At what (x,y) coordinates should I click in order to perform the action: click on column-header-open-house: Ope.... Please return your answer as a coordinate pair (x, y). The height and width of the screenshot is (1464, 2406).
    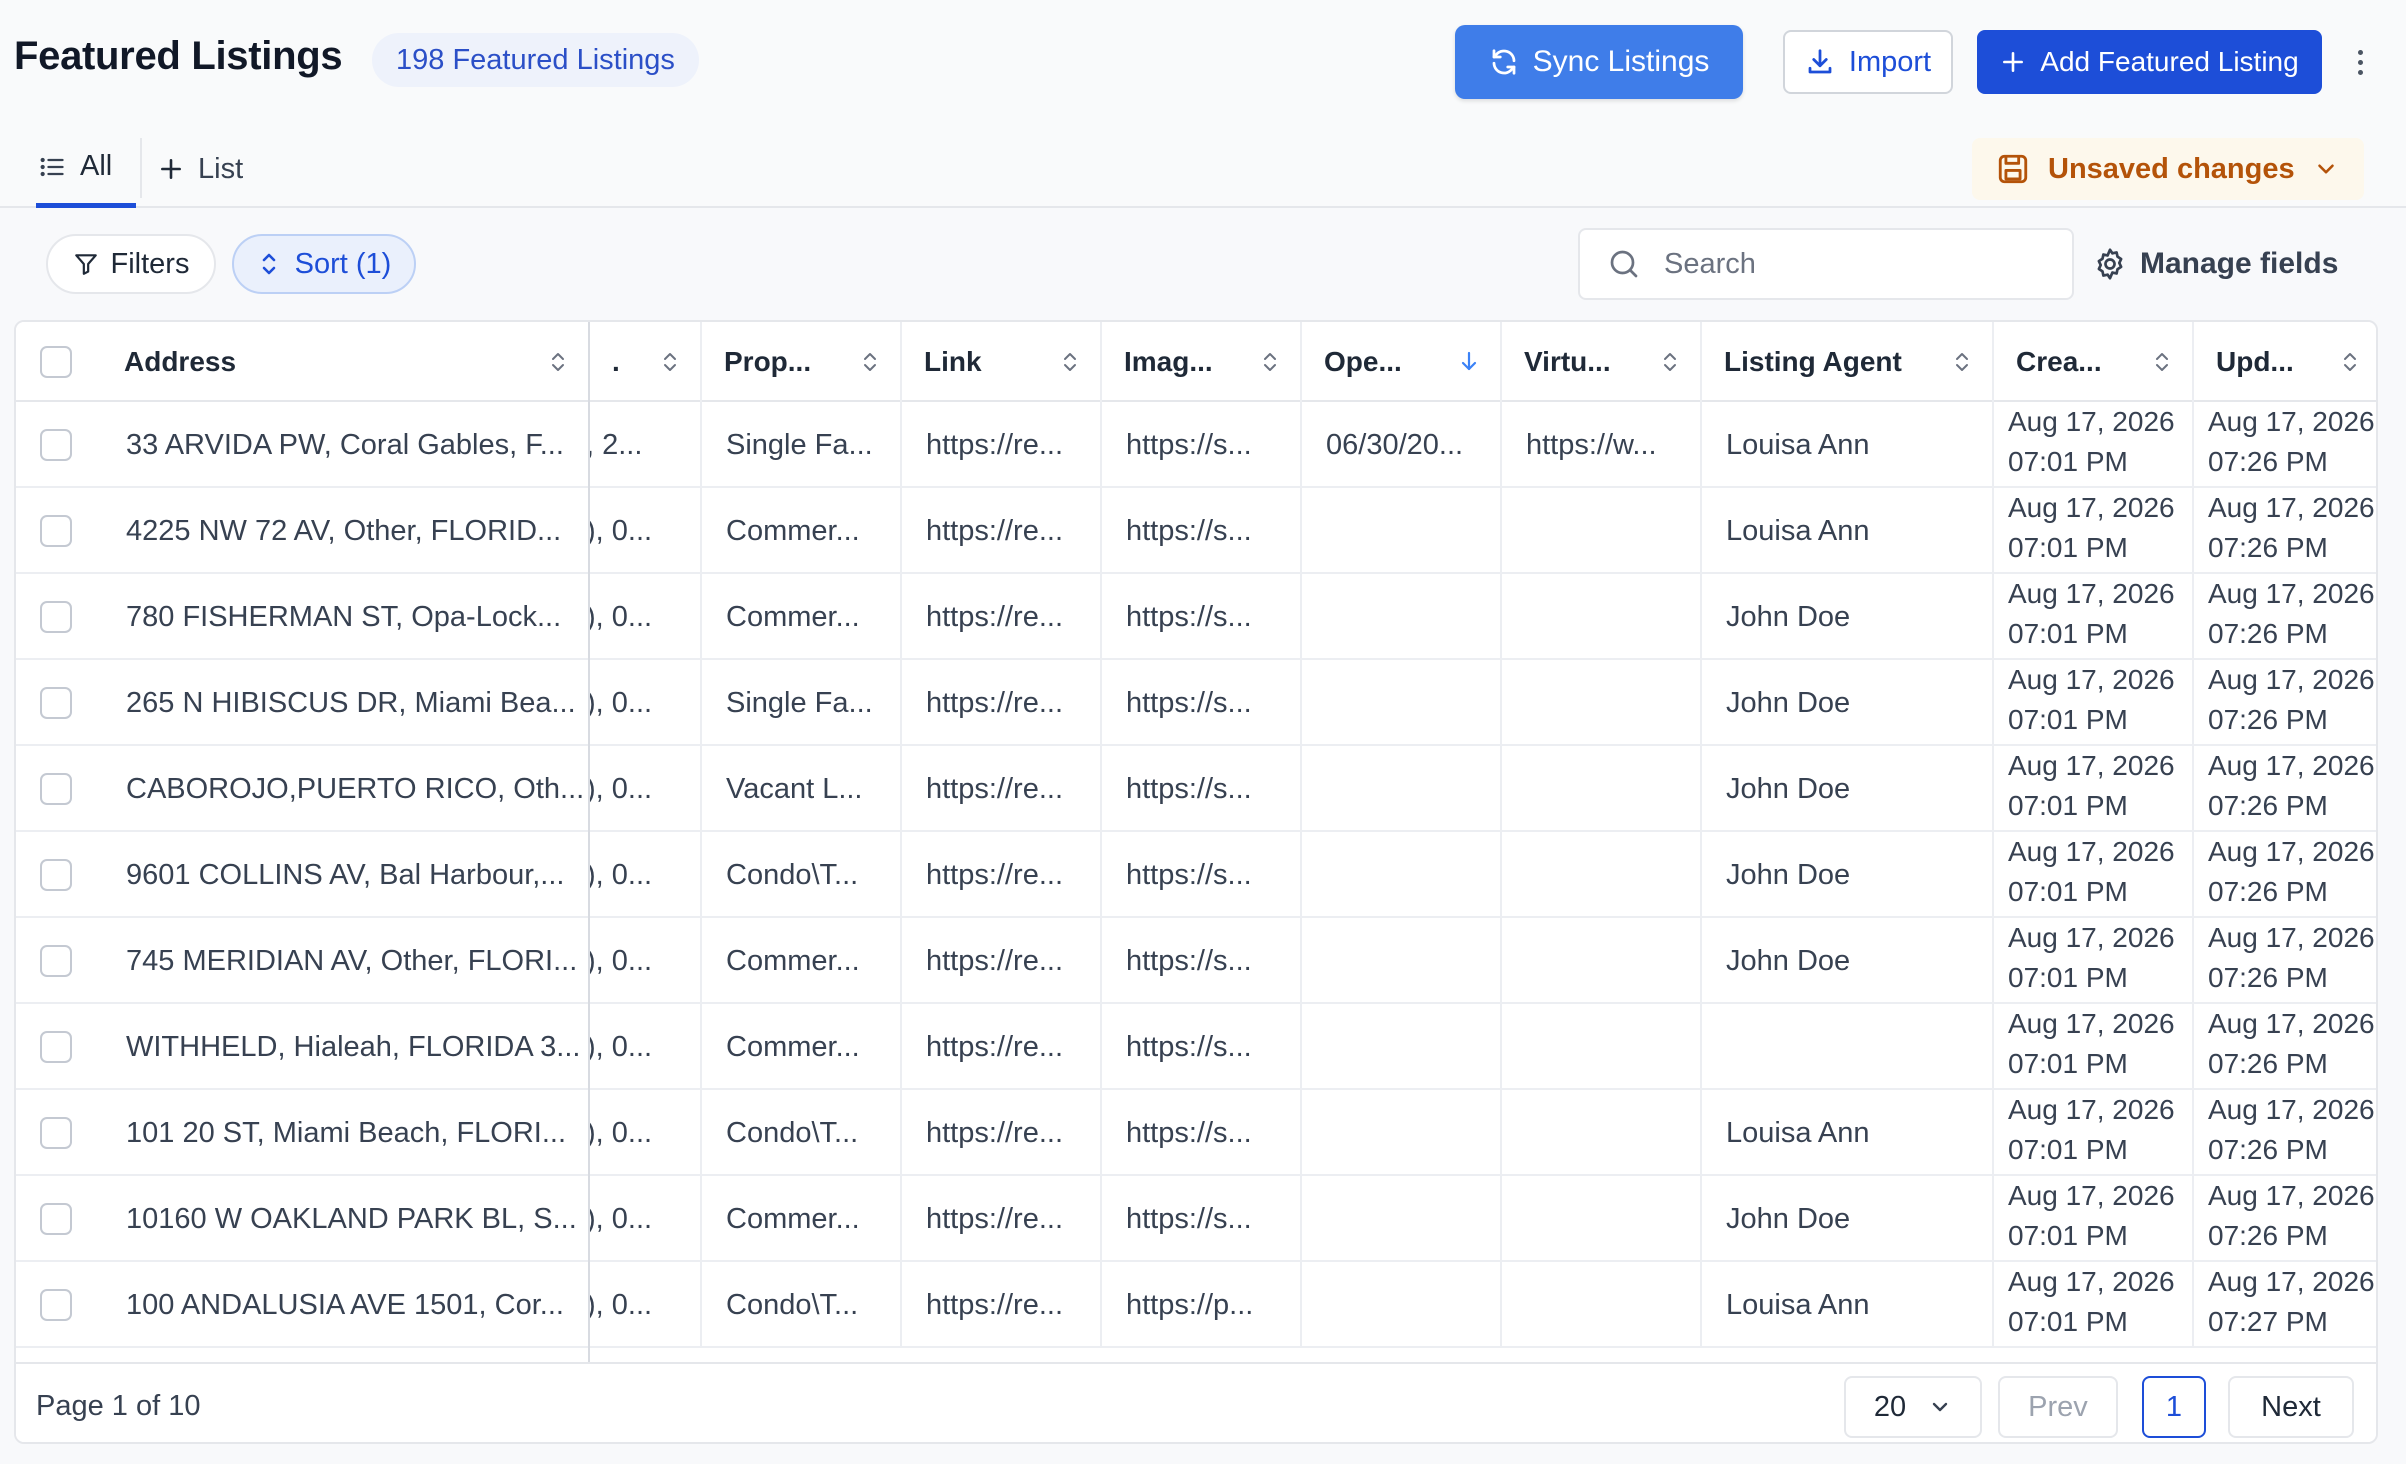
    Looking at the image, I should click on (1400, 362).